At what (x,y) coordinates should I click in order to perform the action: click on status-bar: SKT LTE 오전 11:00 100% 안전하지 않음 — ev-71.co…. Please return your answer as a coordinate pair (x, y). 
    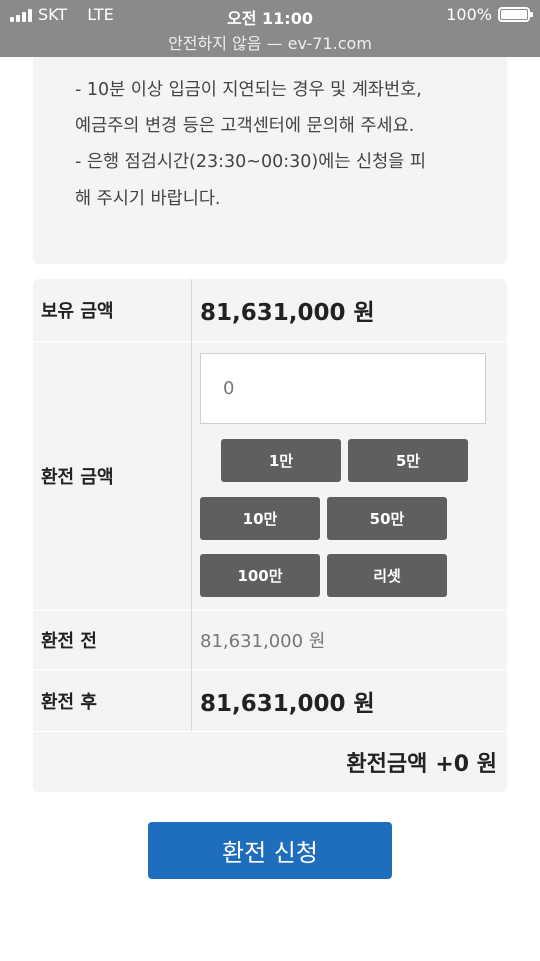
    Looking at the image, I should click on (270, 28).